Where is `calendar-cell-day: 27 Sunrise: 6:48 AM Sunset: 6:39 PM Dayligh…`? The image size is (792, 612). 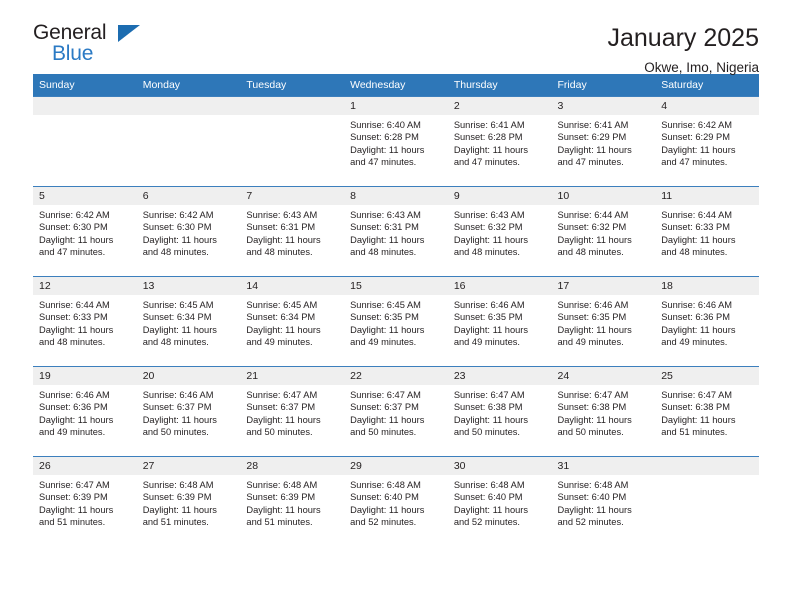 calendar-cell-day: 27 Sunrise: 6:48 AM Sunset: 6:39 PM Dayligh… is located at coordinates (188, 501).